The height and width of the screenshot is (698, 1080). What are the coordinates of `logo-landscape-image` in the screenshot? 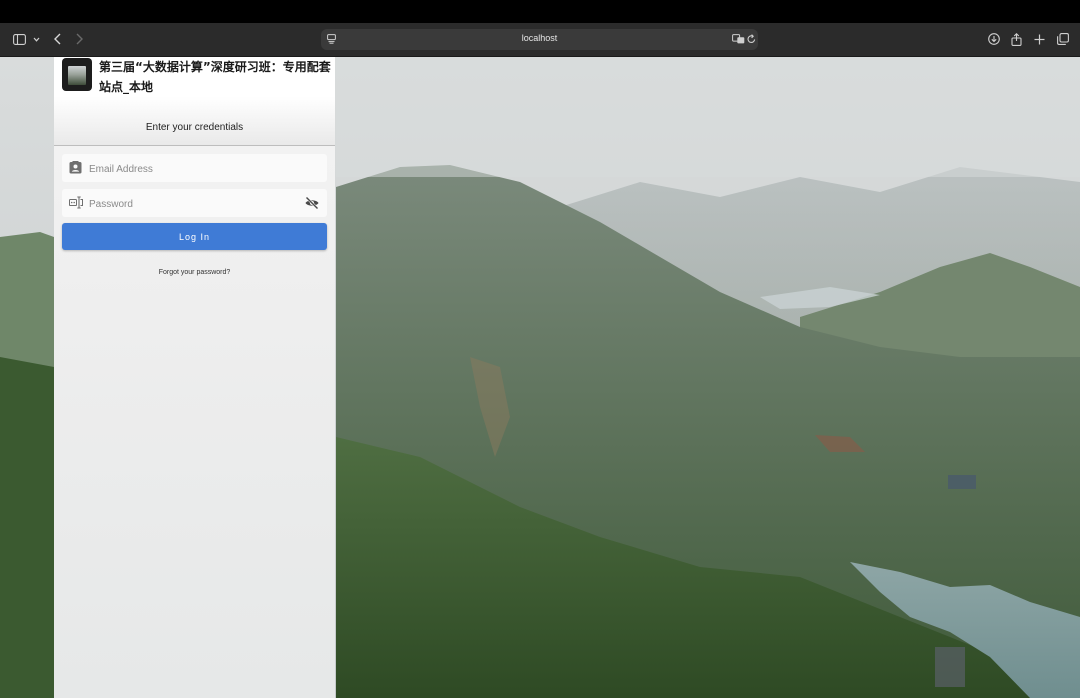 It's located at (77, 75).